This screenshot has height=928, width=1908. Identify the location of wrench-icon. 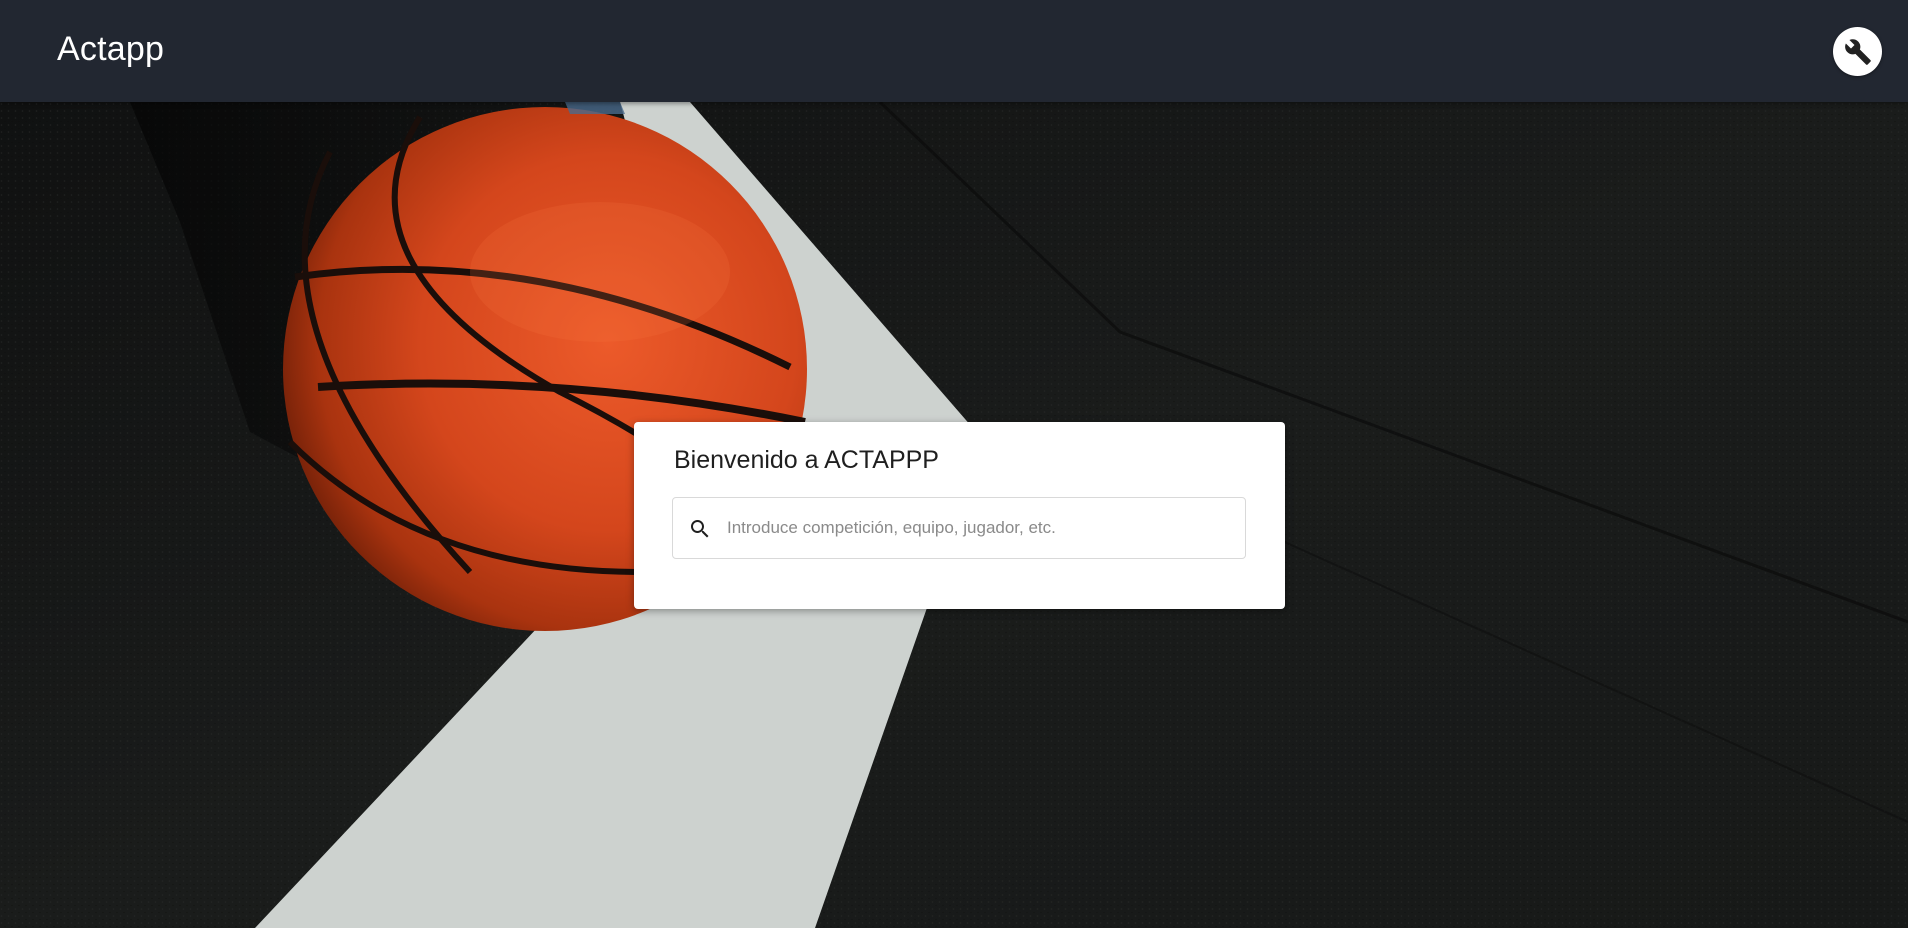
(1857, 51).